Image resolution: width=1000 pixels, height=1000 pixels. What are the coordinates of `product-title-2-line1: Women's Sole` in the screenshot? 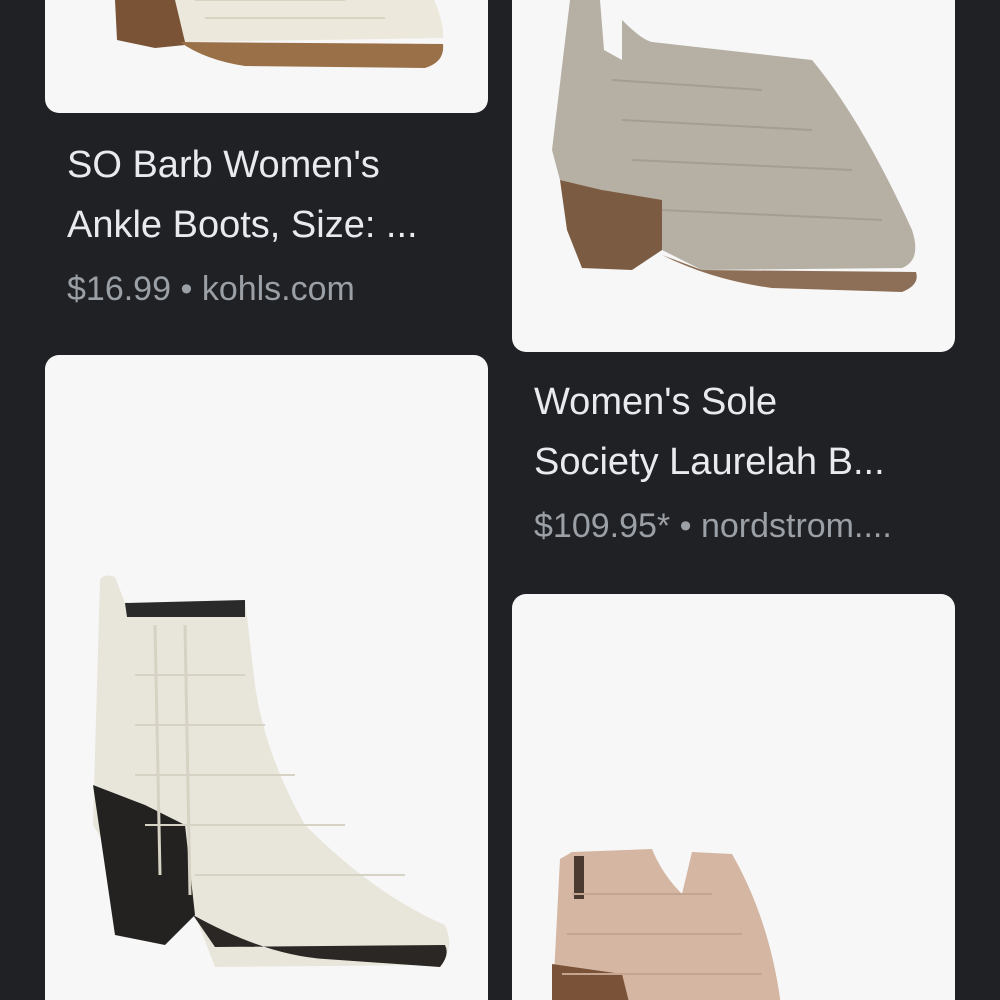 It's located at (656, 402).